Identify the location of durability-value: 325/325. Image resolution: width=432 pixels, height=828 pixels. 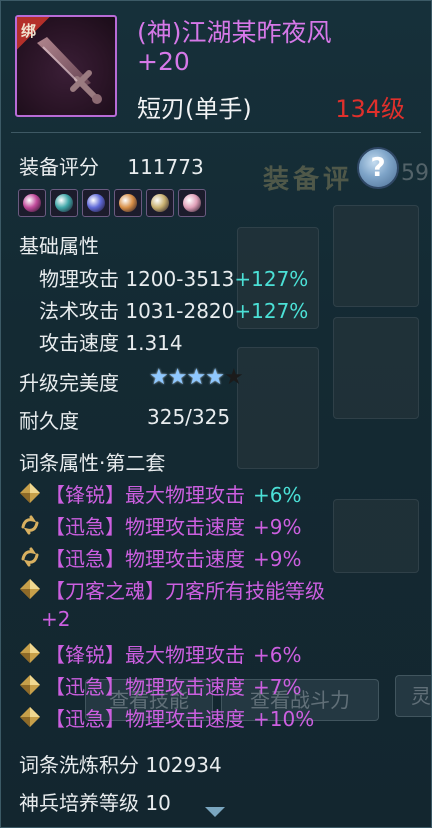
(189, 417).